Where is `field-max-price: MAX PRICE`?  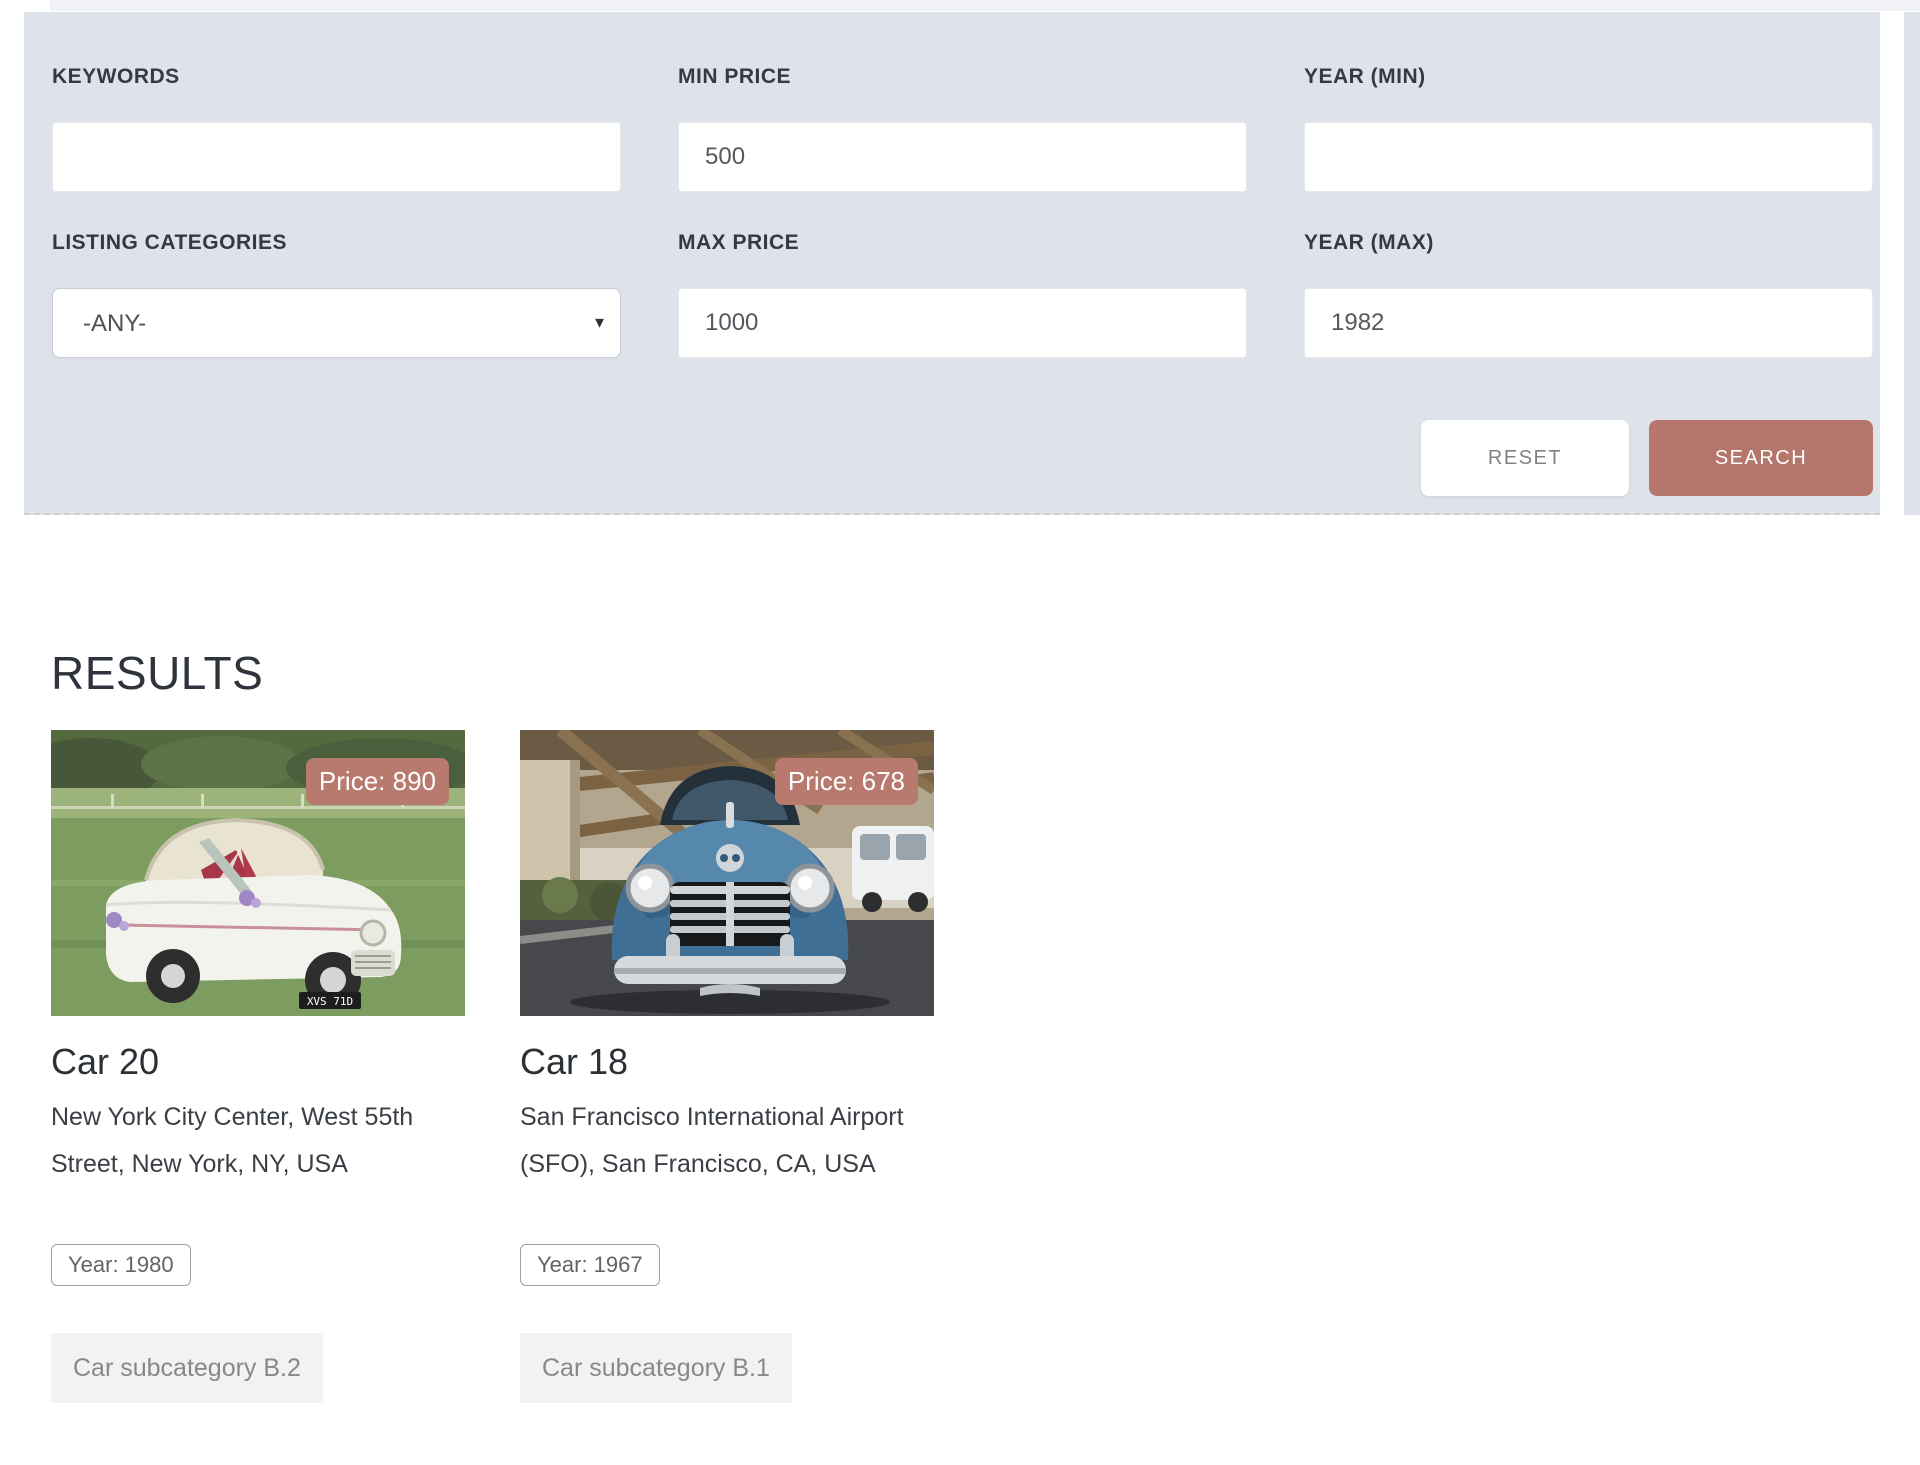 field-max-price: MAX PRICE is located at coordinates (962, 293).